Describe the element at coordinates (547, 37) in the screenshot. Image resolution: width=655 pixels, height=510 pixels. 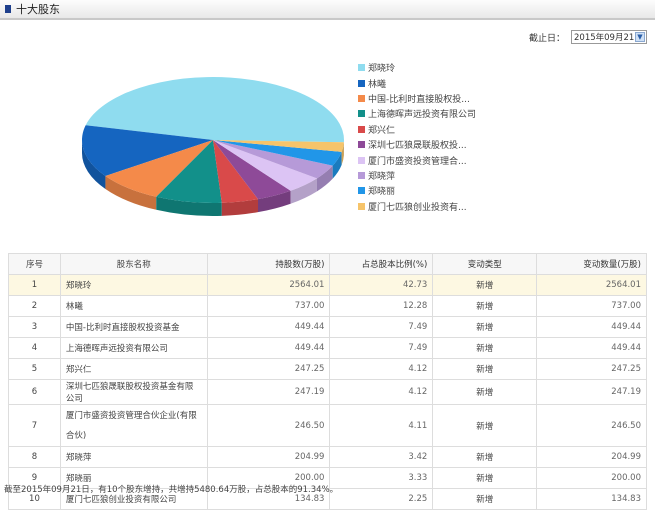
I see `date-label: 截止日：` at that location.